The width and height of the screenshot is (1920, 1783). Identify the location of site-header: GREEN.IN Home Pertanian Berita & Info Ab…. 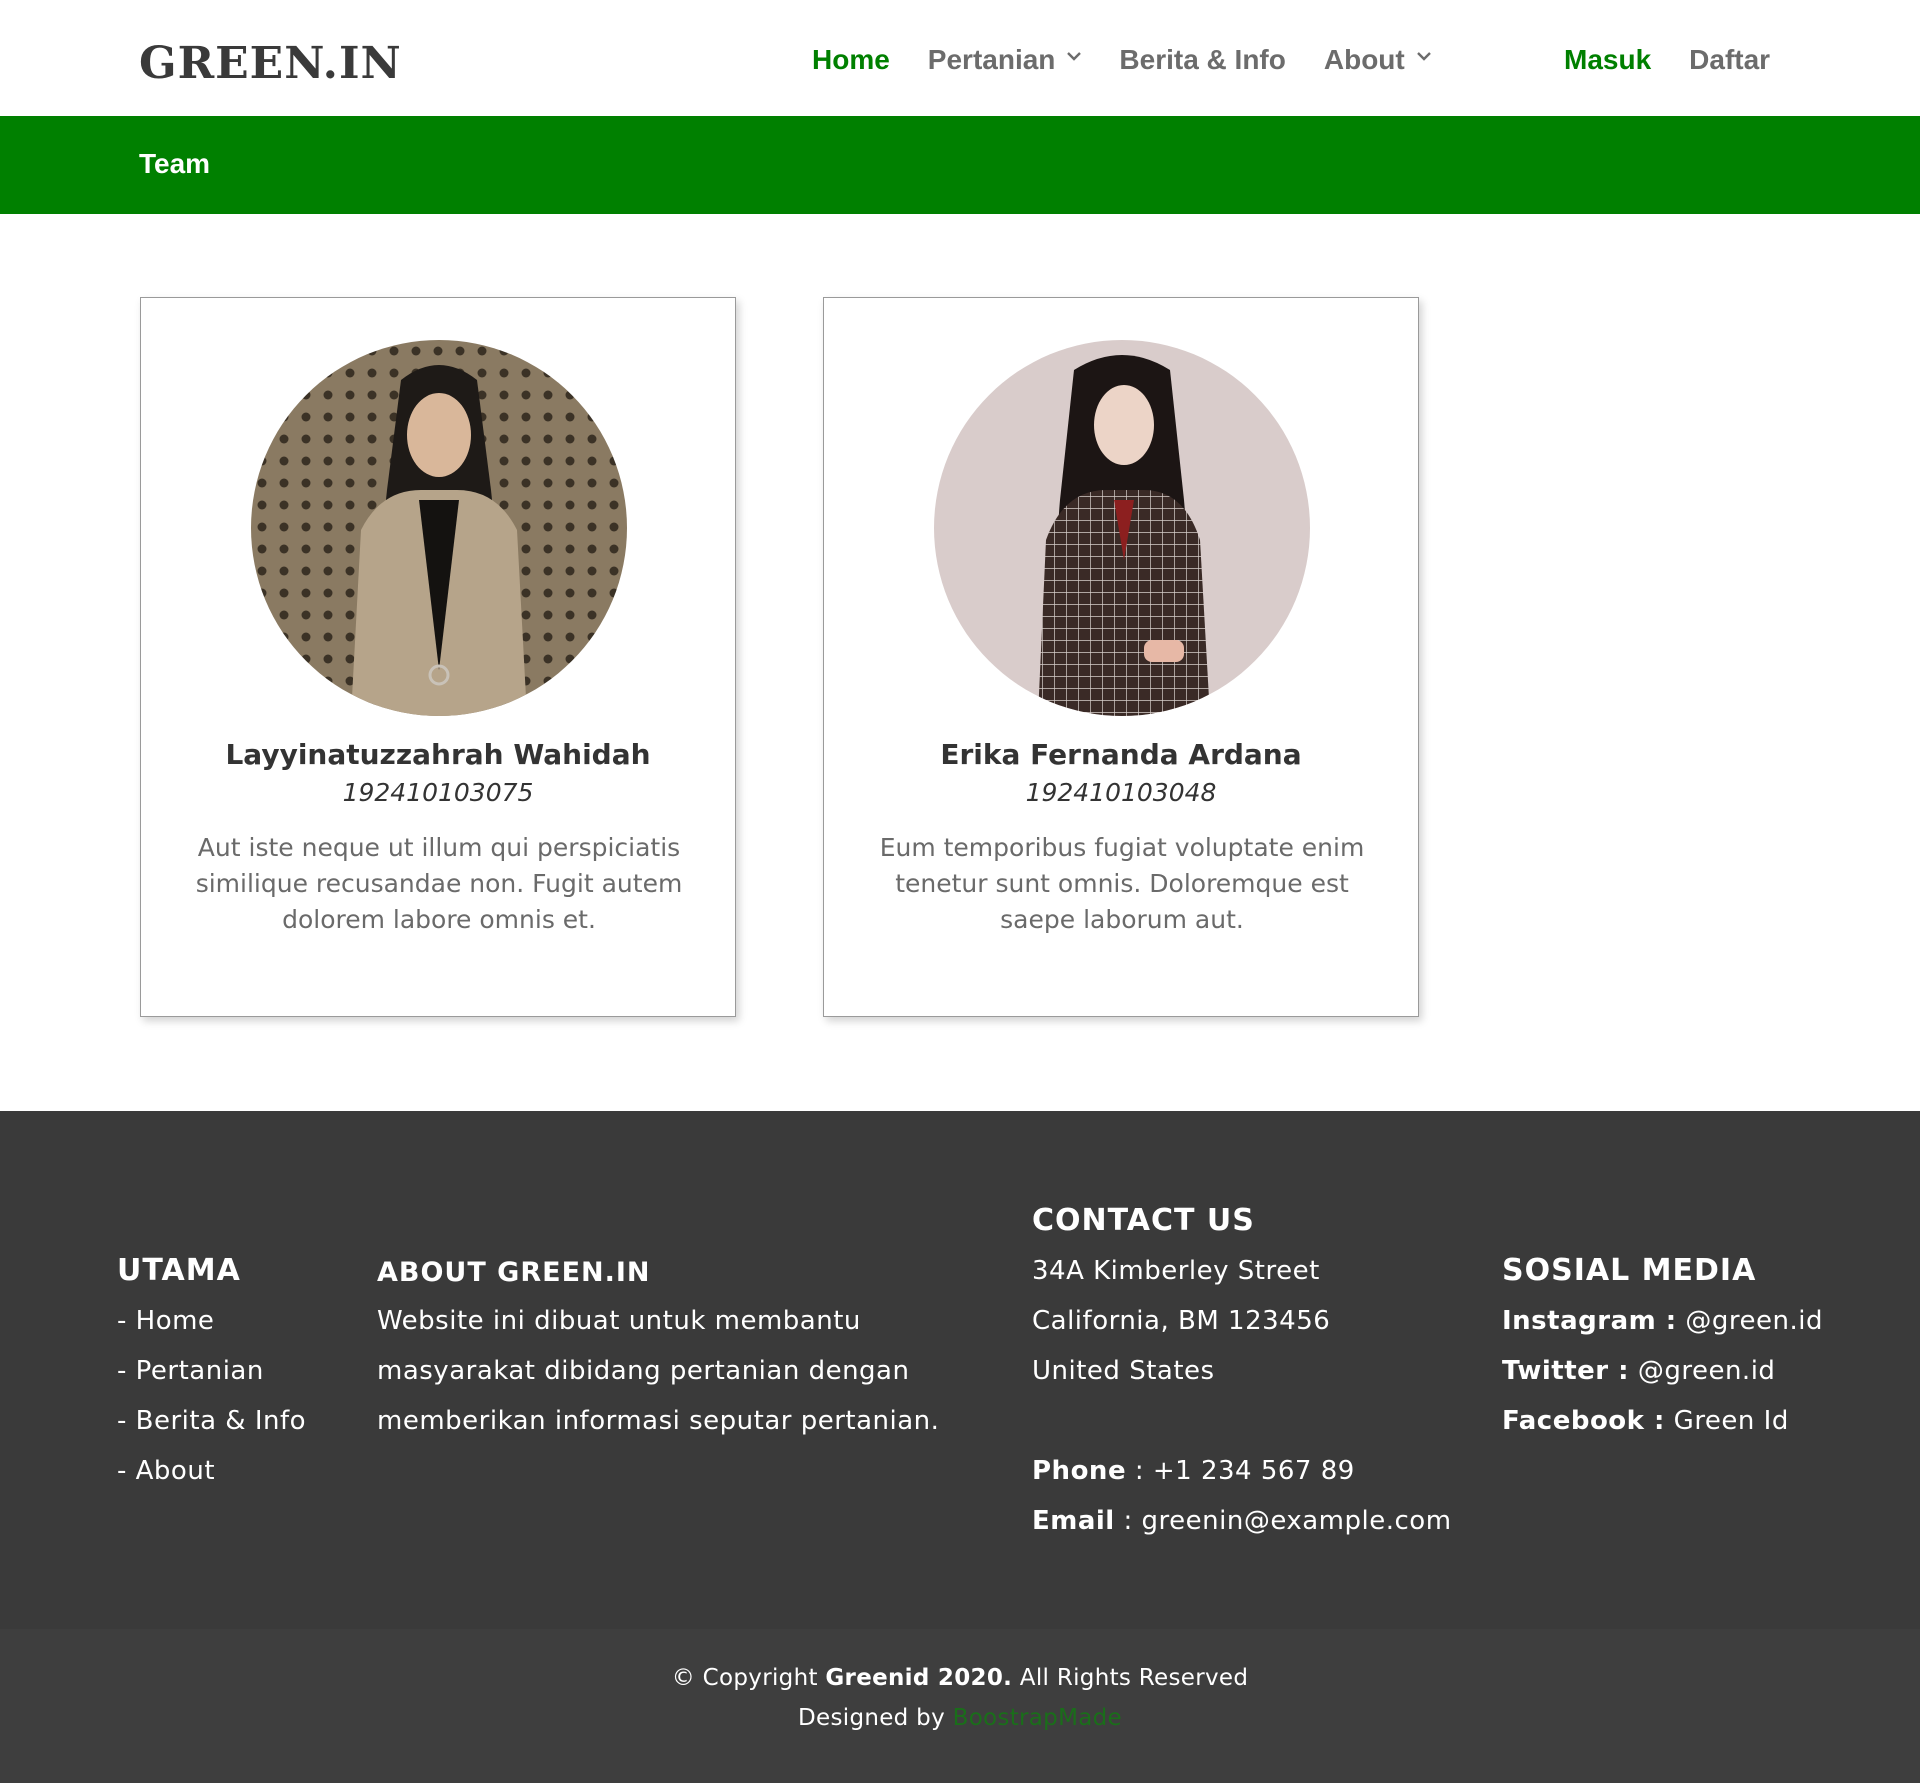
(960, 58).